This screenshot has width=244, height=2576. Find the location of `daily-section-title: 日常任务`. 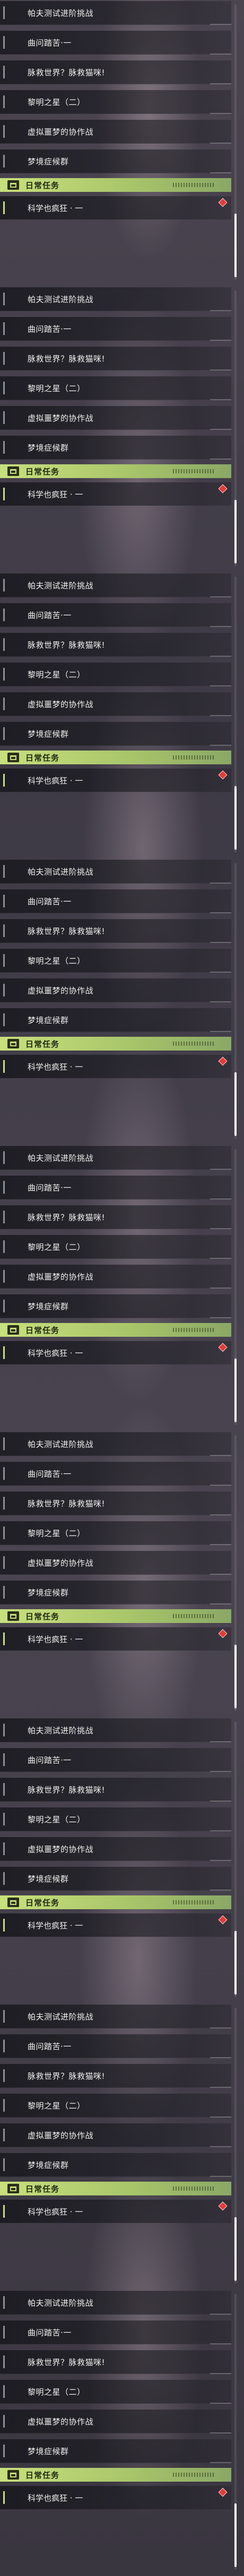

daily-section-title: 日常任务 is located at coordinates (43, 1330).